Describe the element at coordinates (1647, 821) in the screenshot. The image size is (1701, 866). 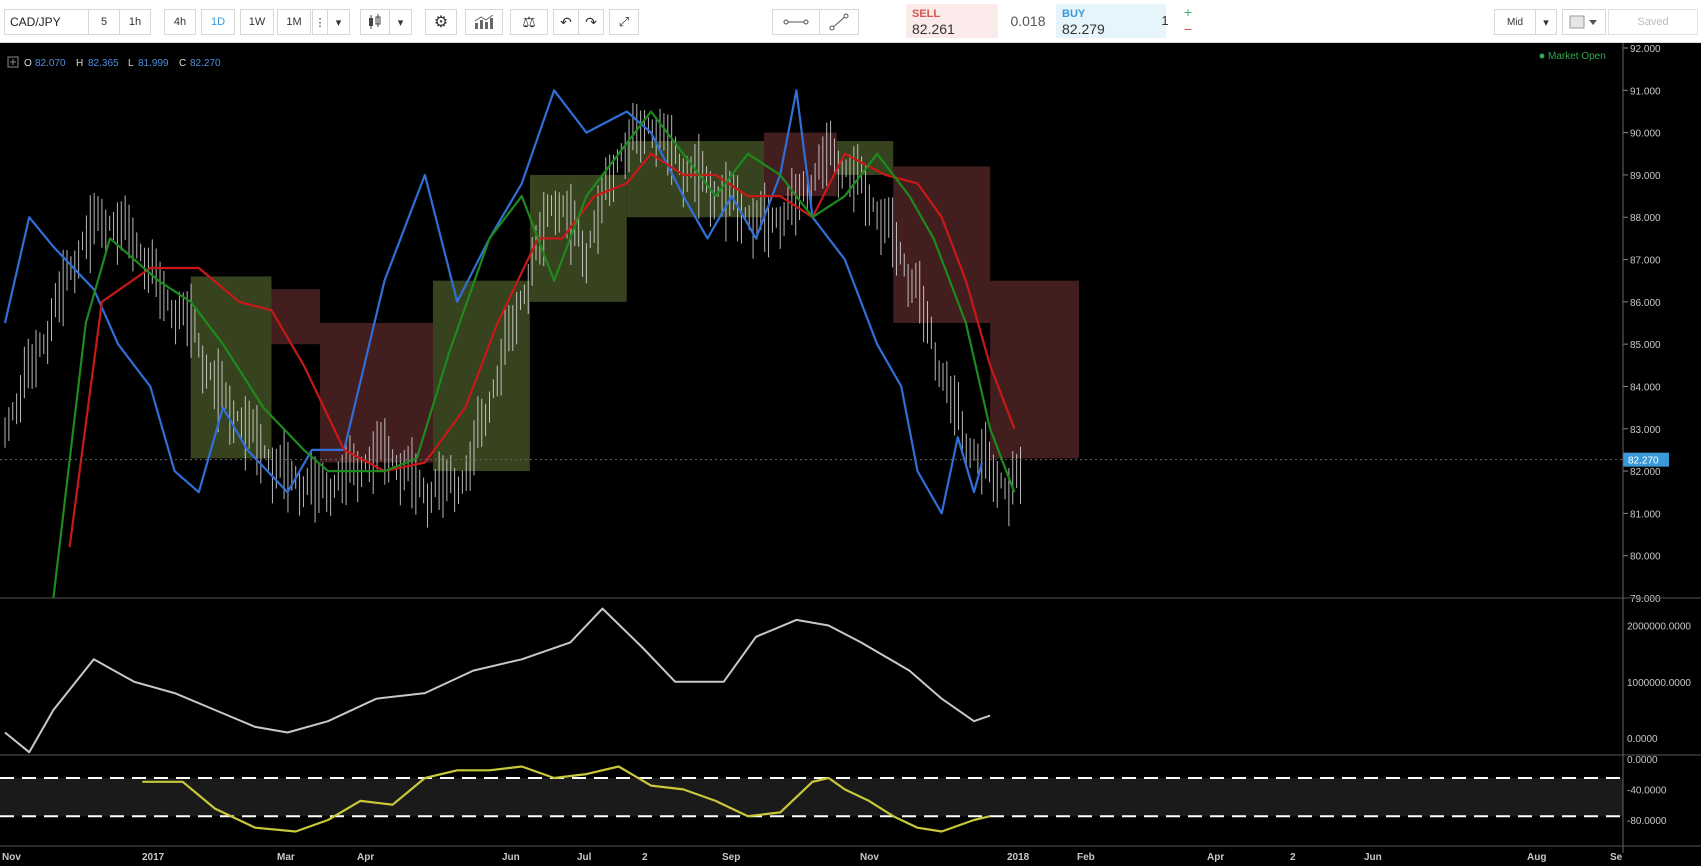
I see `oscillator-tick-label-2: -80.0000` at that location.